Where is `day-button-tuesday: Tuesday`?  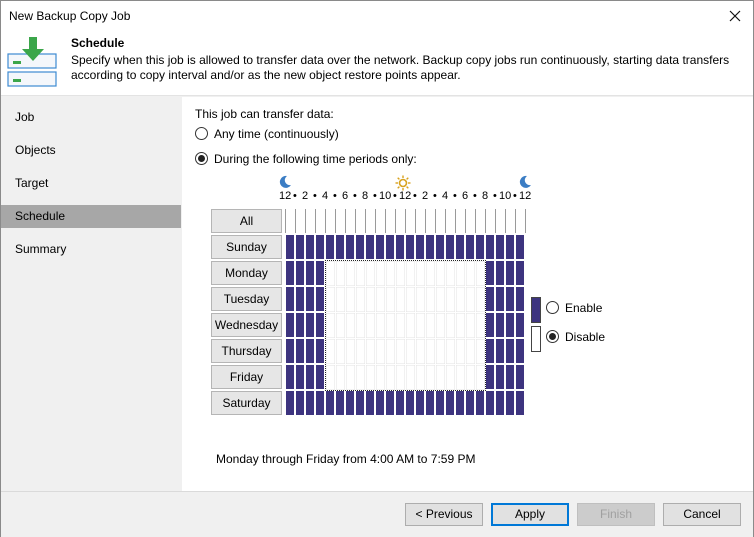 day-button-tuesday: Tuesday is located at coordinates (246, 299).